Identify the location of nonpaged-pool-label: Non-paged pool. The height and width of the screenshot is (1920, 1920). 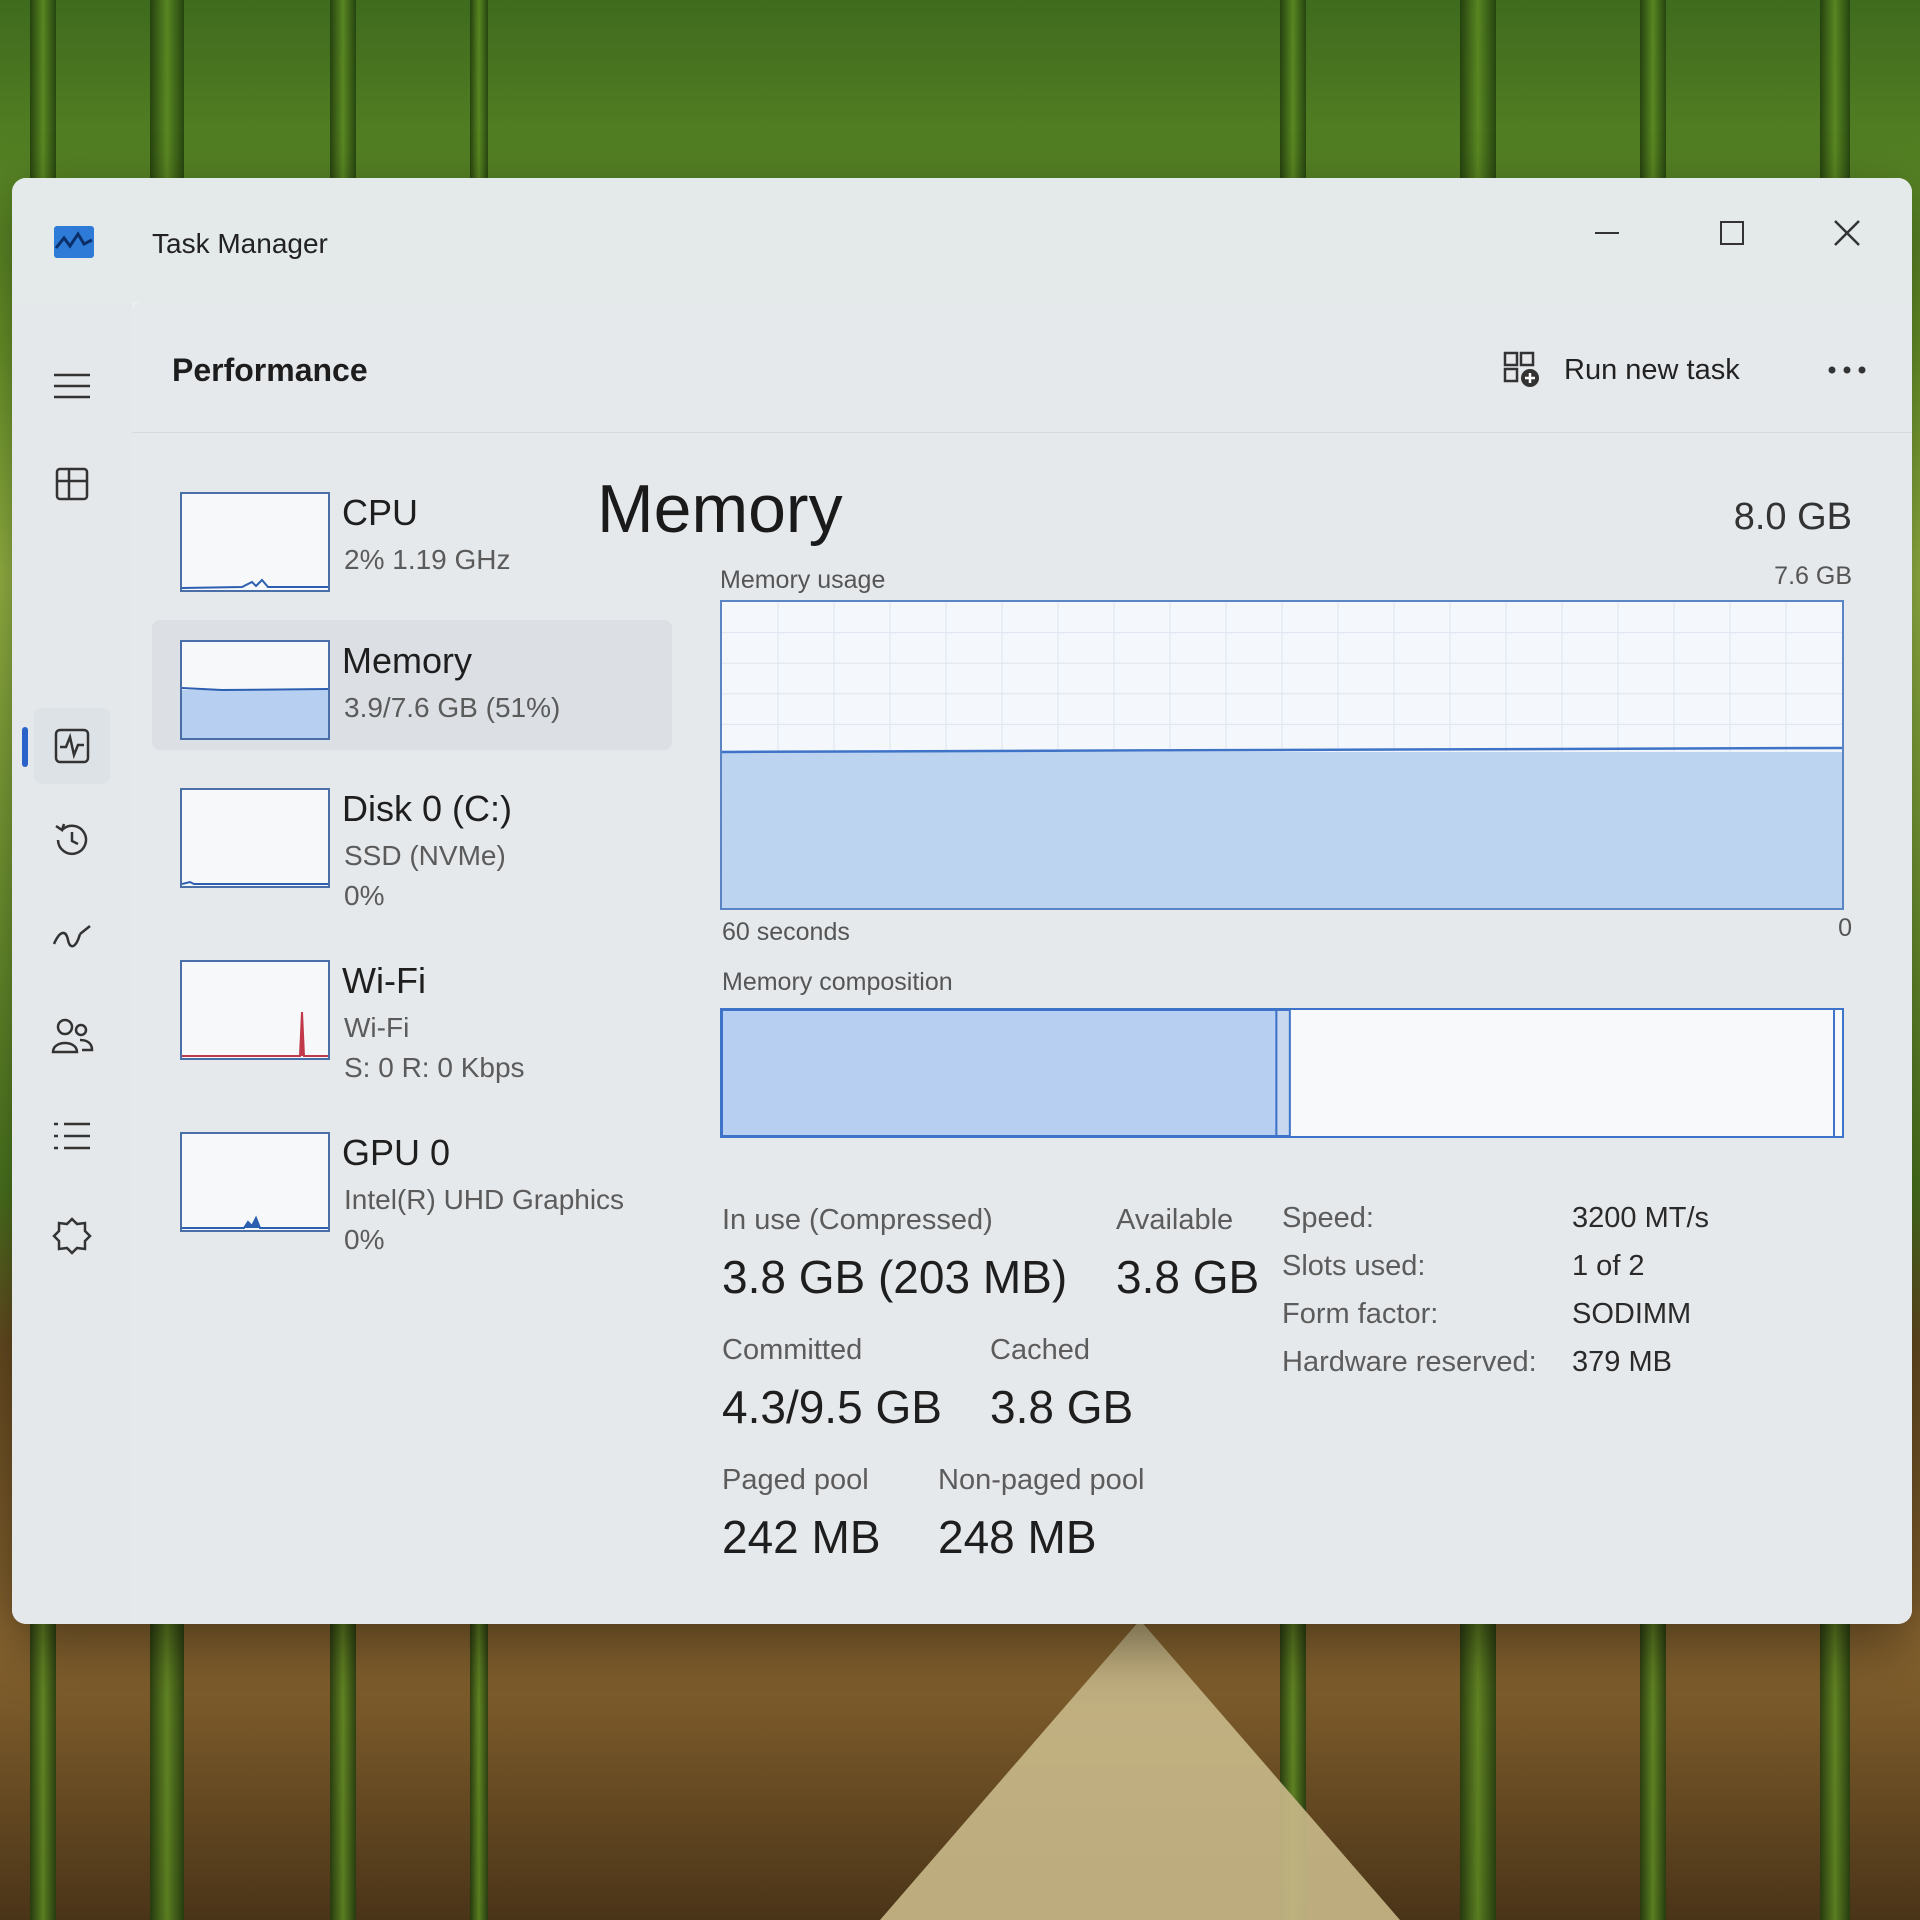
(1041, 1480).